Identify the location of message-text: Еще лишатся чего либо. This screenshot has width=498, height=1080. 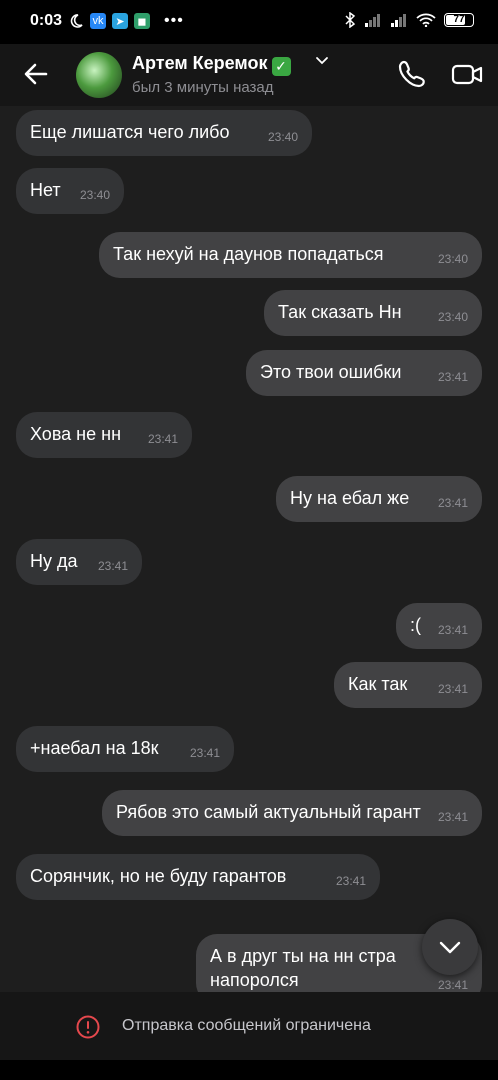
(130, 132).